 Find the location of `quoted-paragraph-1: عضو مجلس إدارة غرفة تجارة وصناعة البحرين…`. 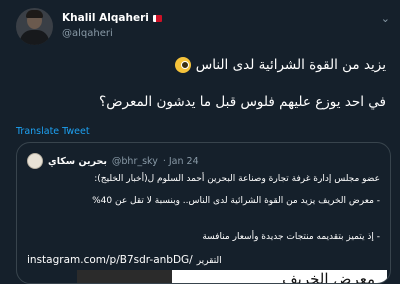

quoted-paragraph-1: عضو مجلس إدارة غرفة تجارة وصناعة البحرين… is located at coordinates (237, 179).